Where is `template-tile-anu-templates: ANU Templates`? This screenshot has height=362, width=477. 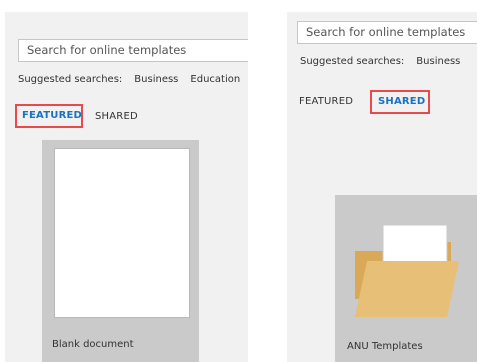
template-tile-anu-templates: ANU Templates is located at coordinates (406, 278).